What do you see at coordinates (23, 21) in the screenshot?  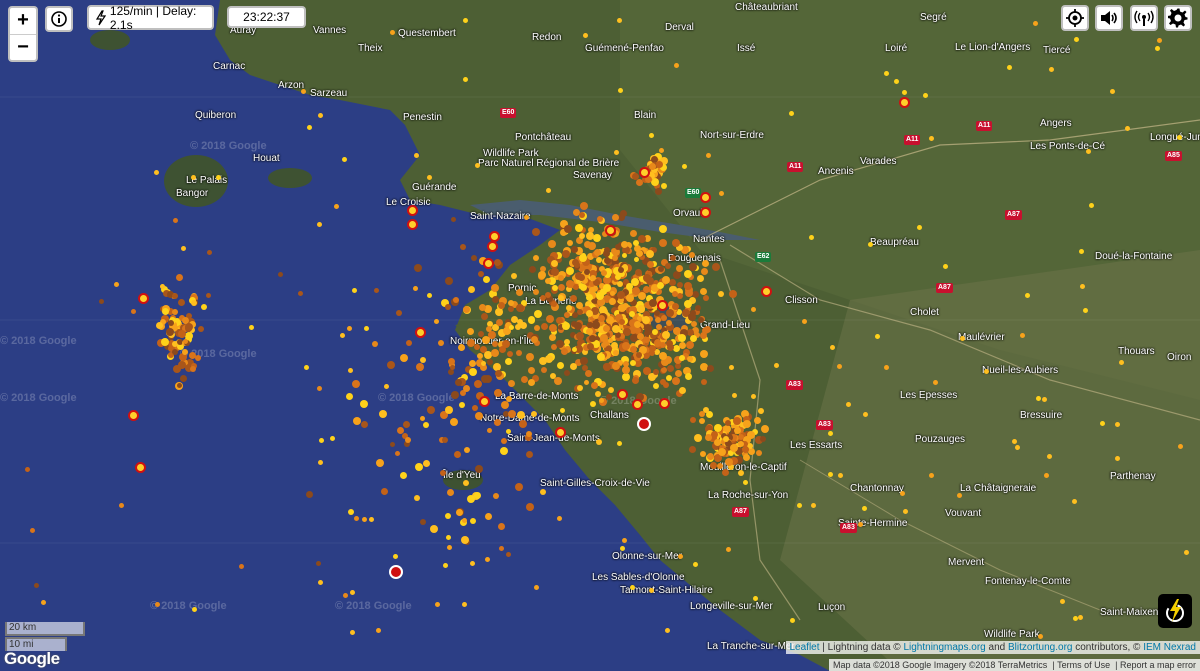 I see `zoom-in-button: +` at bounding box center [23, 21].